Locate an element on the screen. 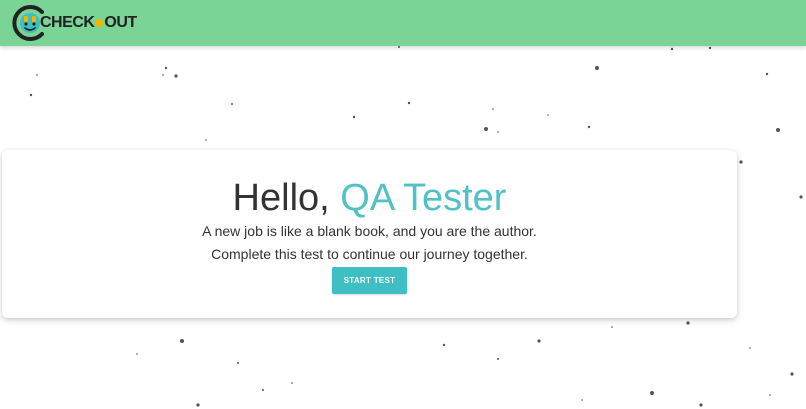 The height and width of the screenshot is (409, 806). logo-text-out: OUT is located at coordinates (120, 22).